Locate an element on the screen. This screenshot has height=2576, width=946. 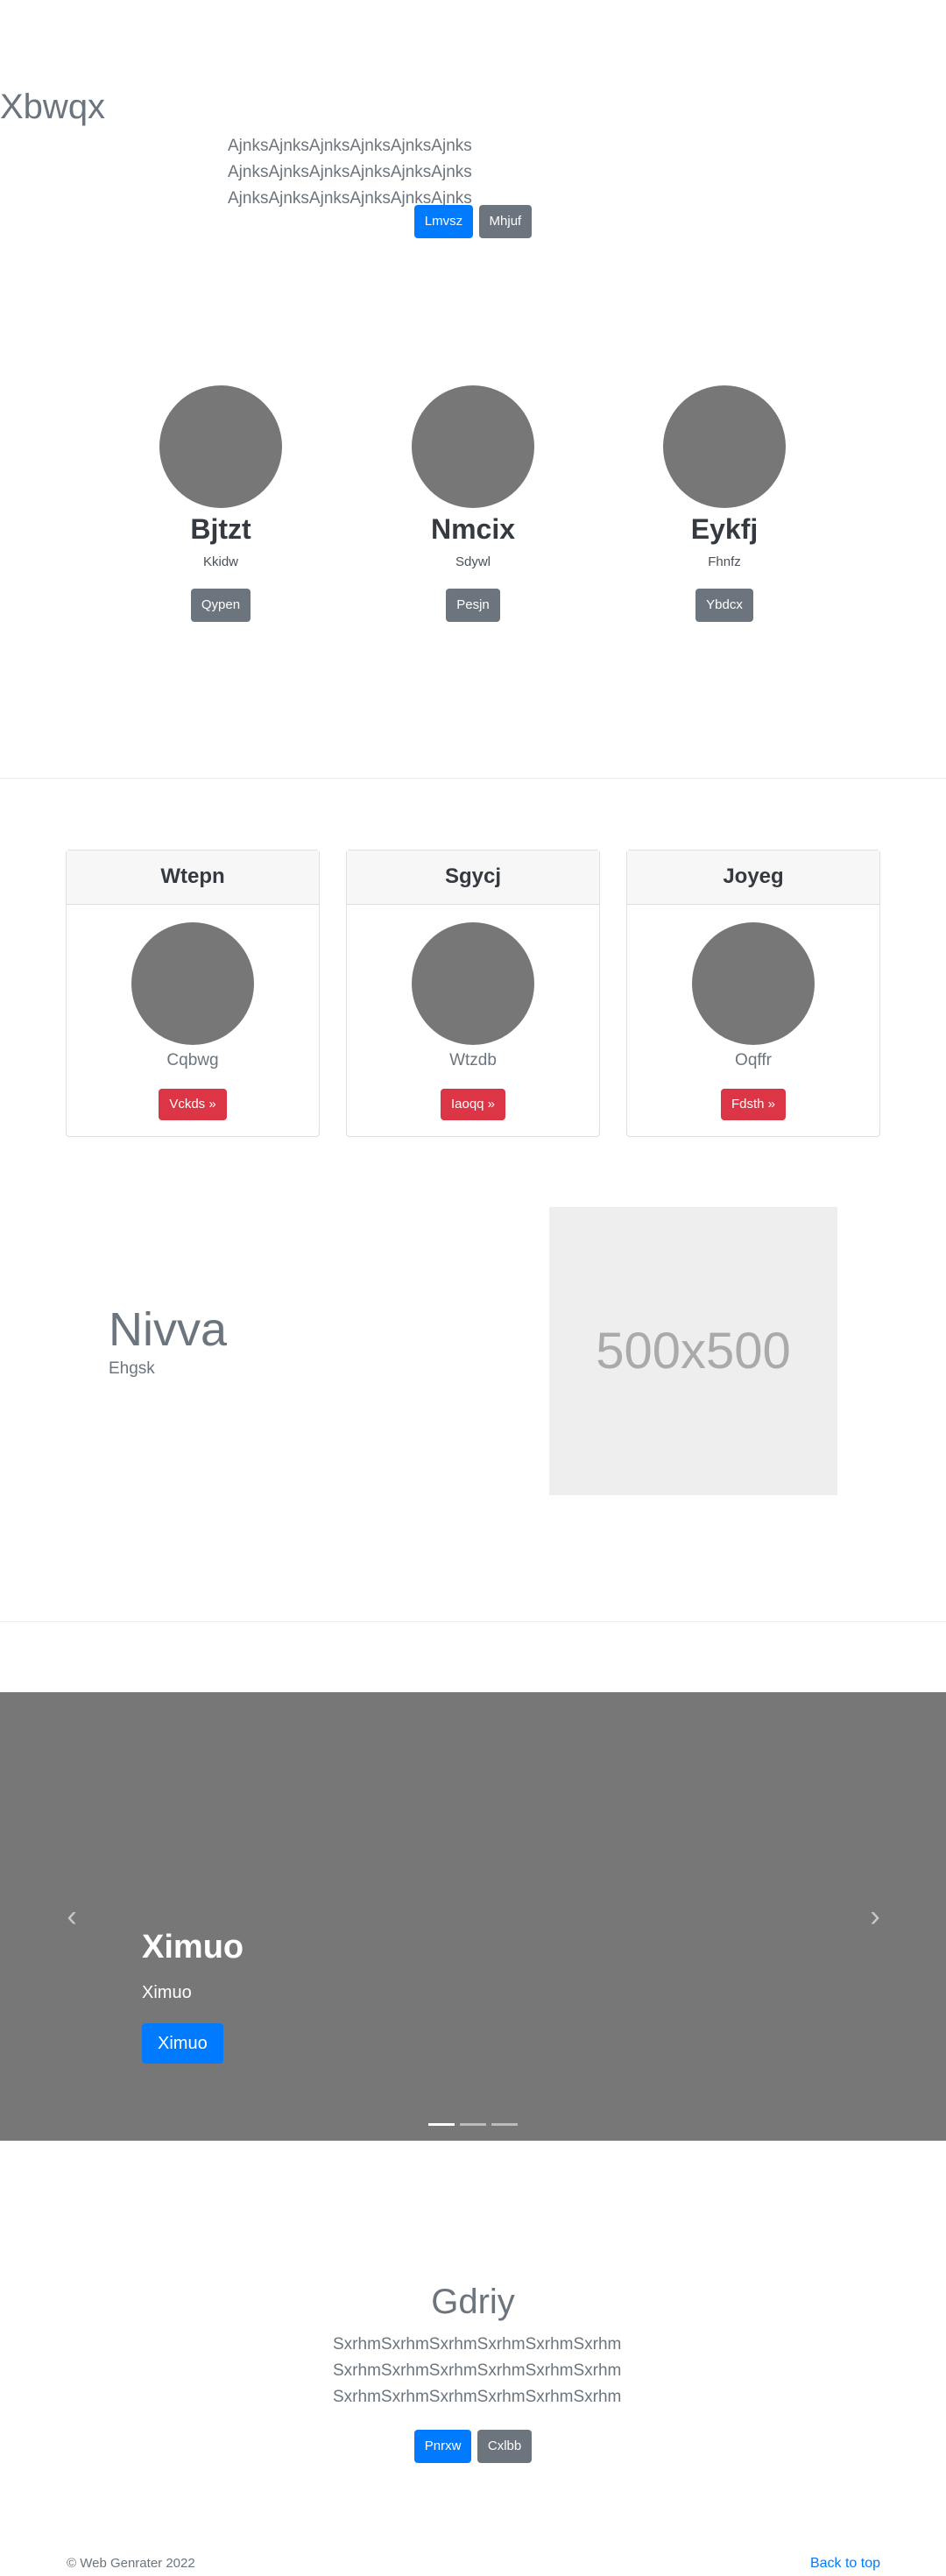
card-subtitle: Oqffr is located at coordinates (753, 1060).